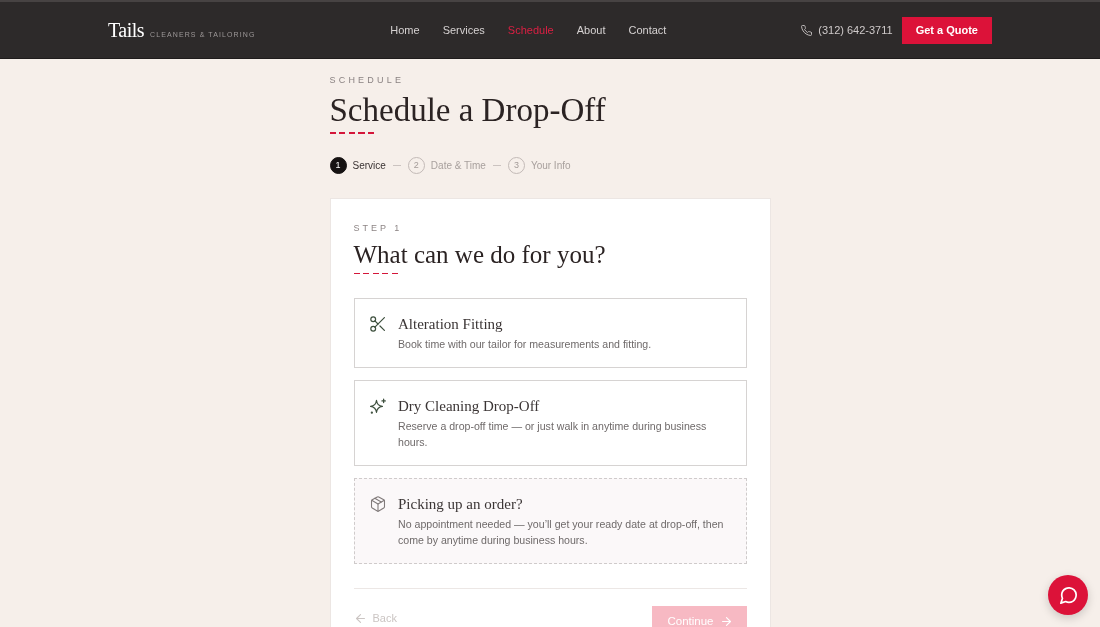  What do you see at coordinates (591, 30) in the screenshot?
I see `nav-link: About` at bounding box center [591, 30].